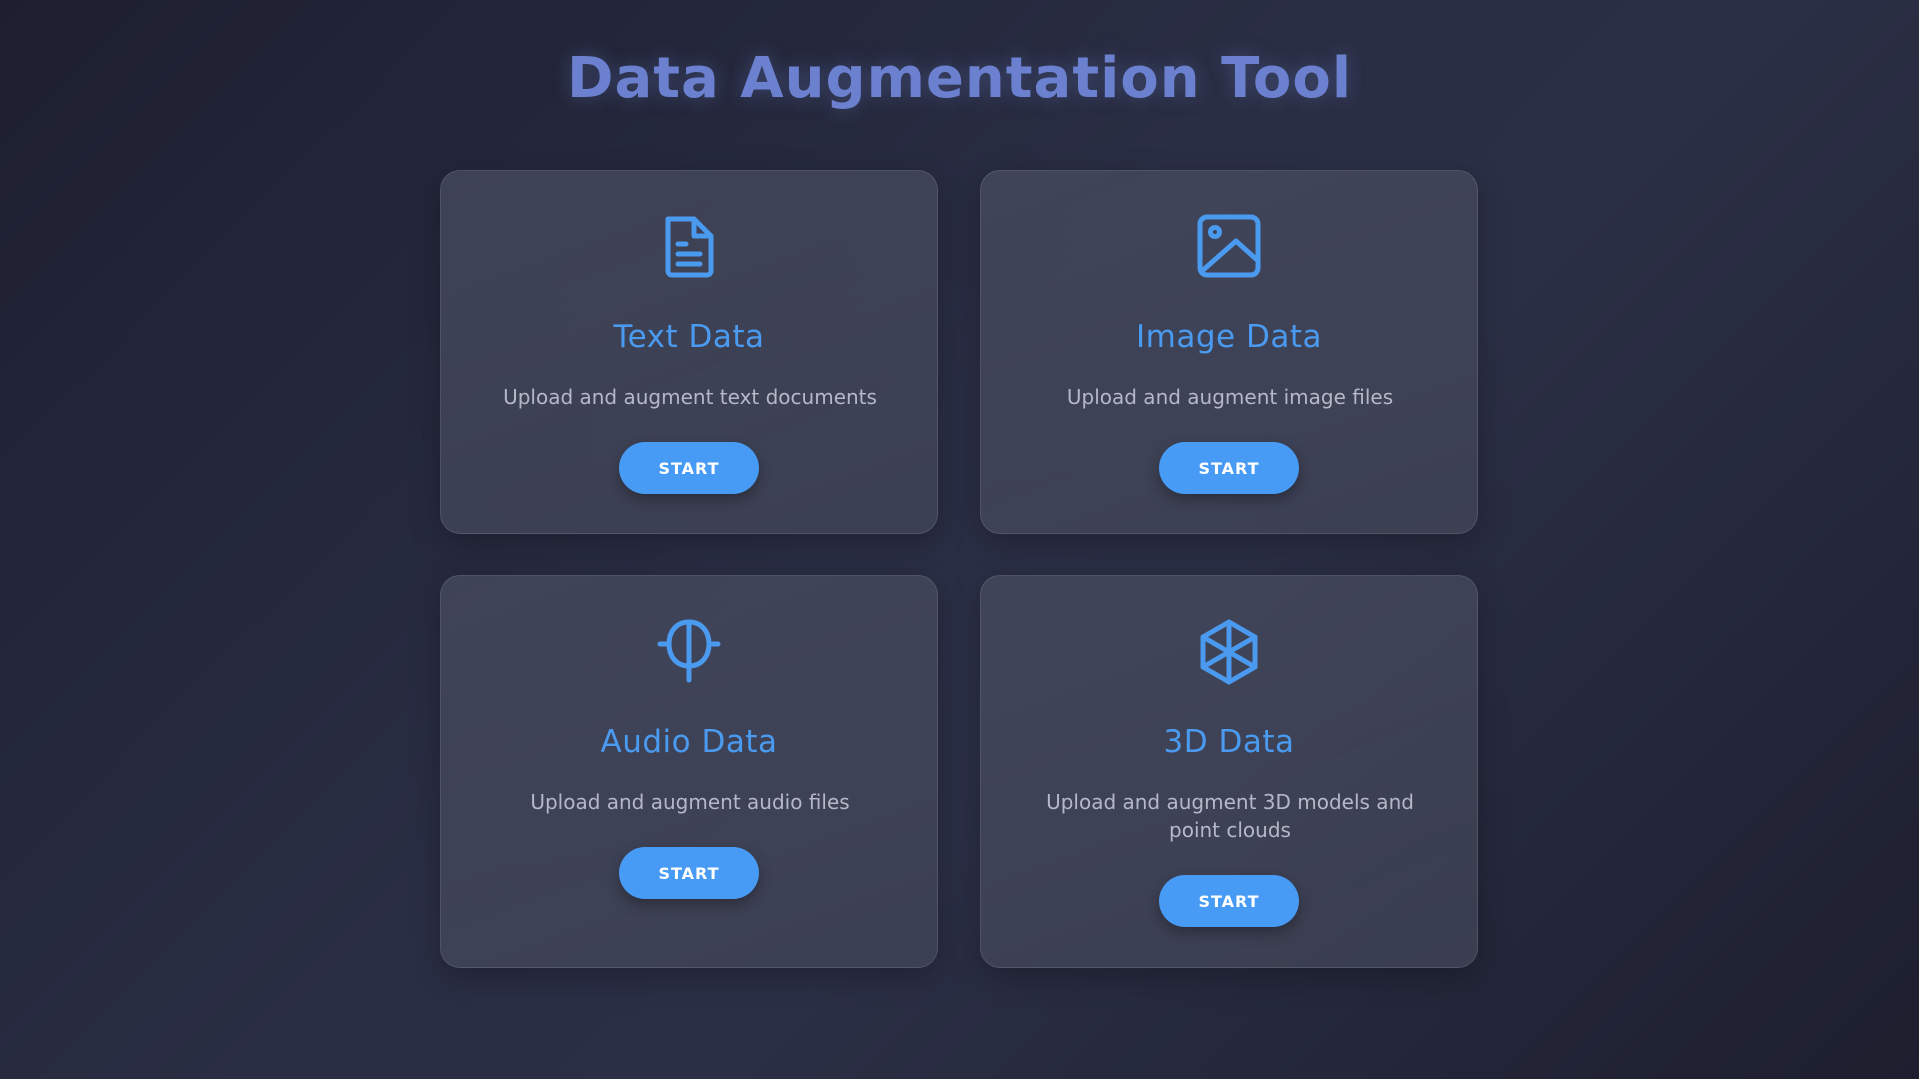  Describe the element at coordinates (1229, 901) in the screenshot. I see `start-3d-button: START` at that location.